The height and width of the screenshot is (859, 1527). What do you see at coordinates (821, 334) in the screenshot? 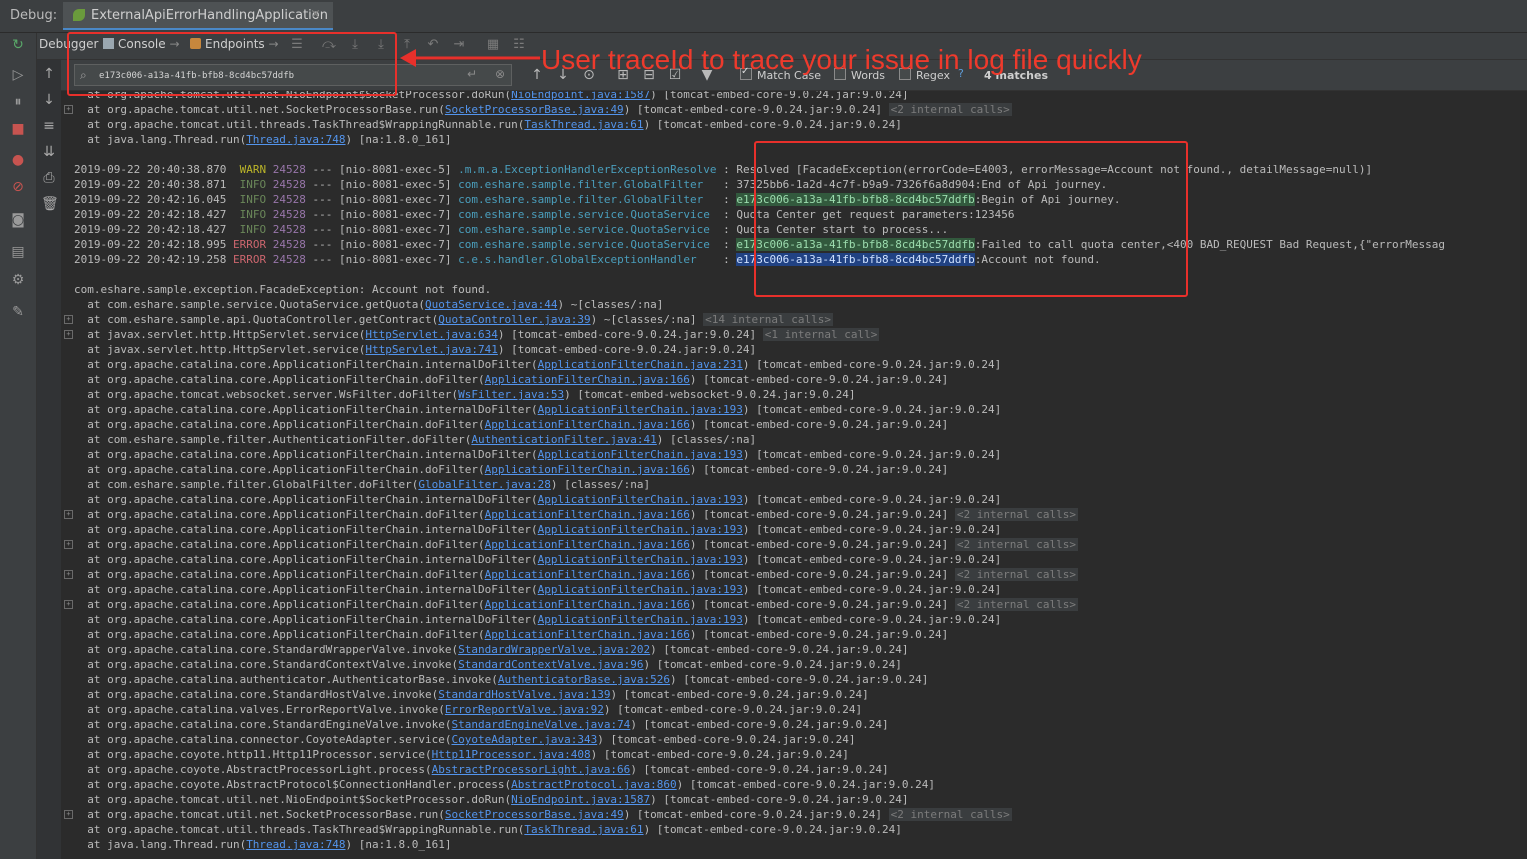
I see `internal-calls-label: <1 internal call>` at bounding box center [821, 334].